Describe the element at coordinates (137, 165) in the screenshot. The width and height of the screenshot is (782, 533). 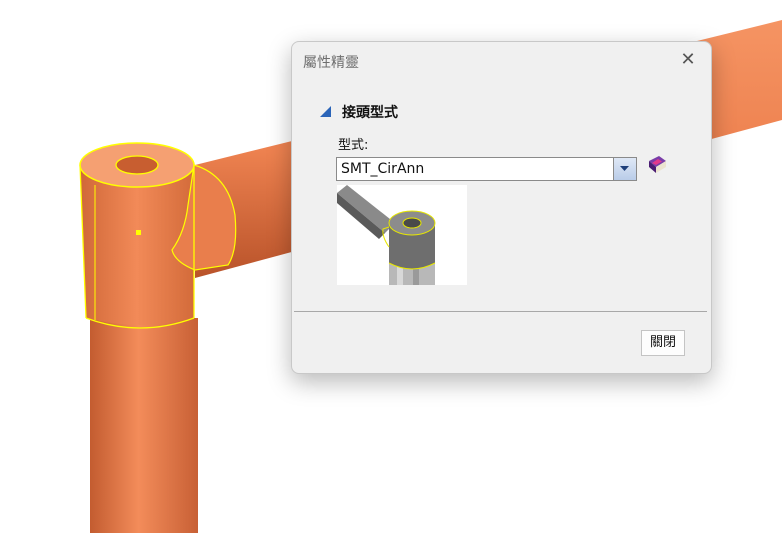
I see `joint-bore` at that location.